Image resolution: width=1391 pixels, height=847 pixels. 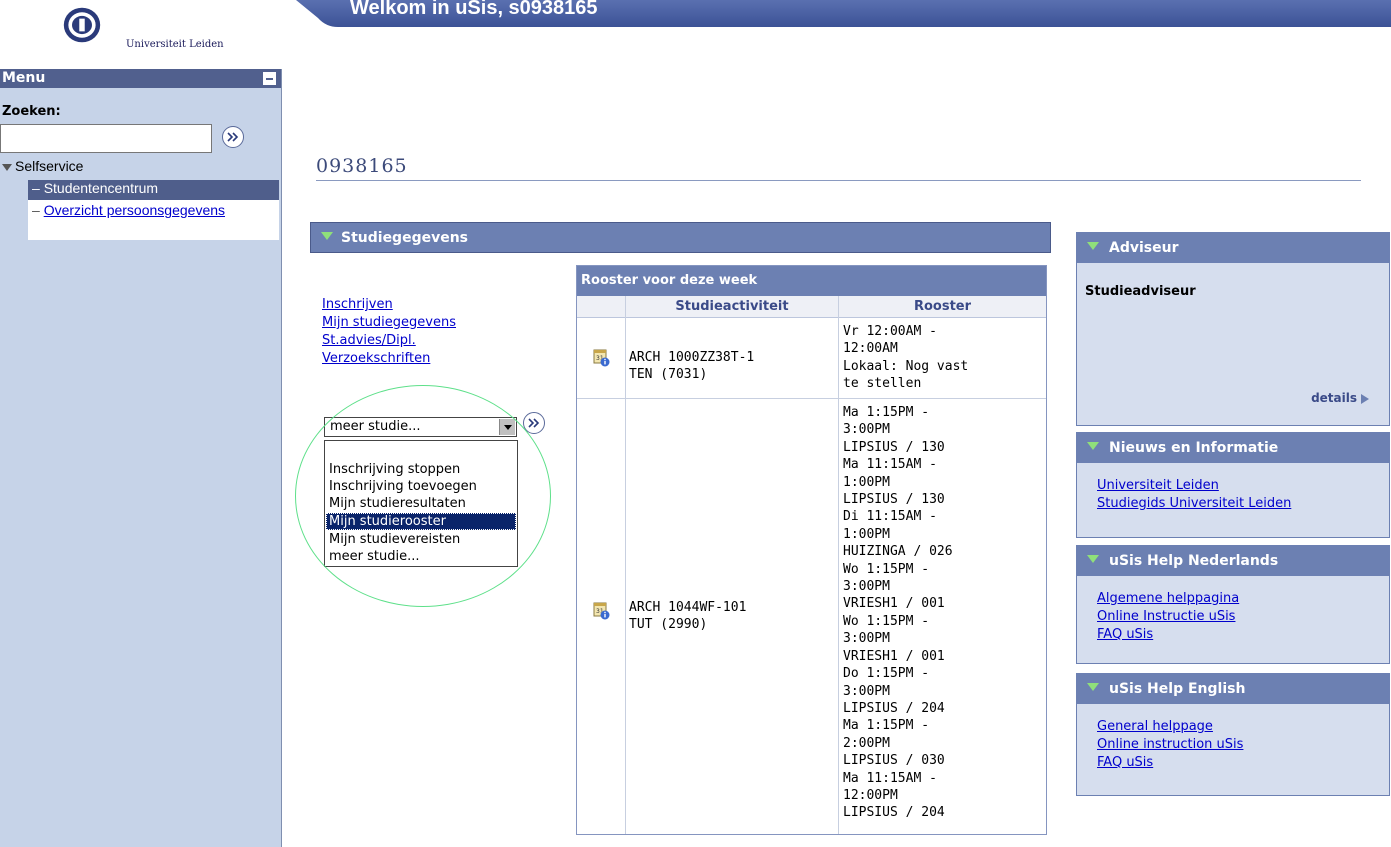 I want to click on welcome-text: Welkom in uSis, s0938165, so click(x=474, y=9).